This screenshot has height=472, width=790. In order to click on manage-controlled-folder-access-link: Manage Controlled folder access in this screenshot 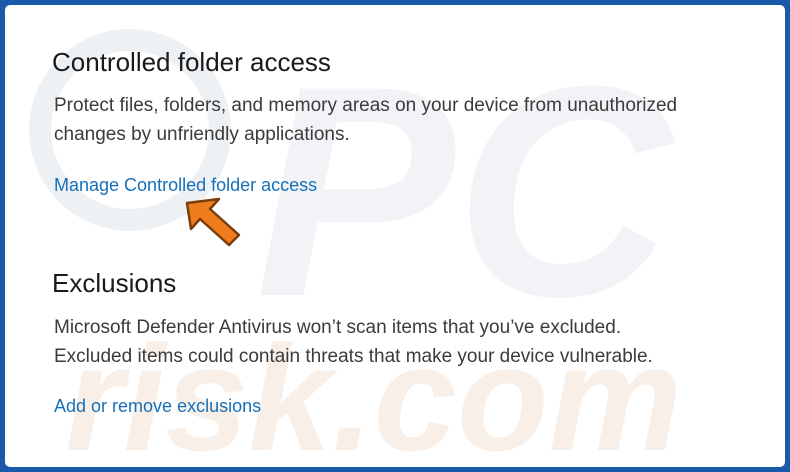, I will do `click(185, 185)`.